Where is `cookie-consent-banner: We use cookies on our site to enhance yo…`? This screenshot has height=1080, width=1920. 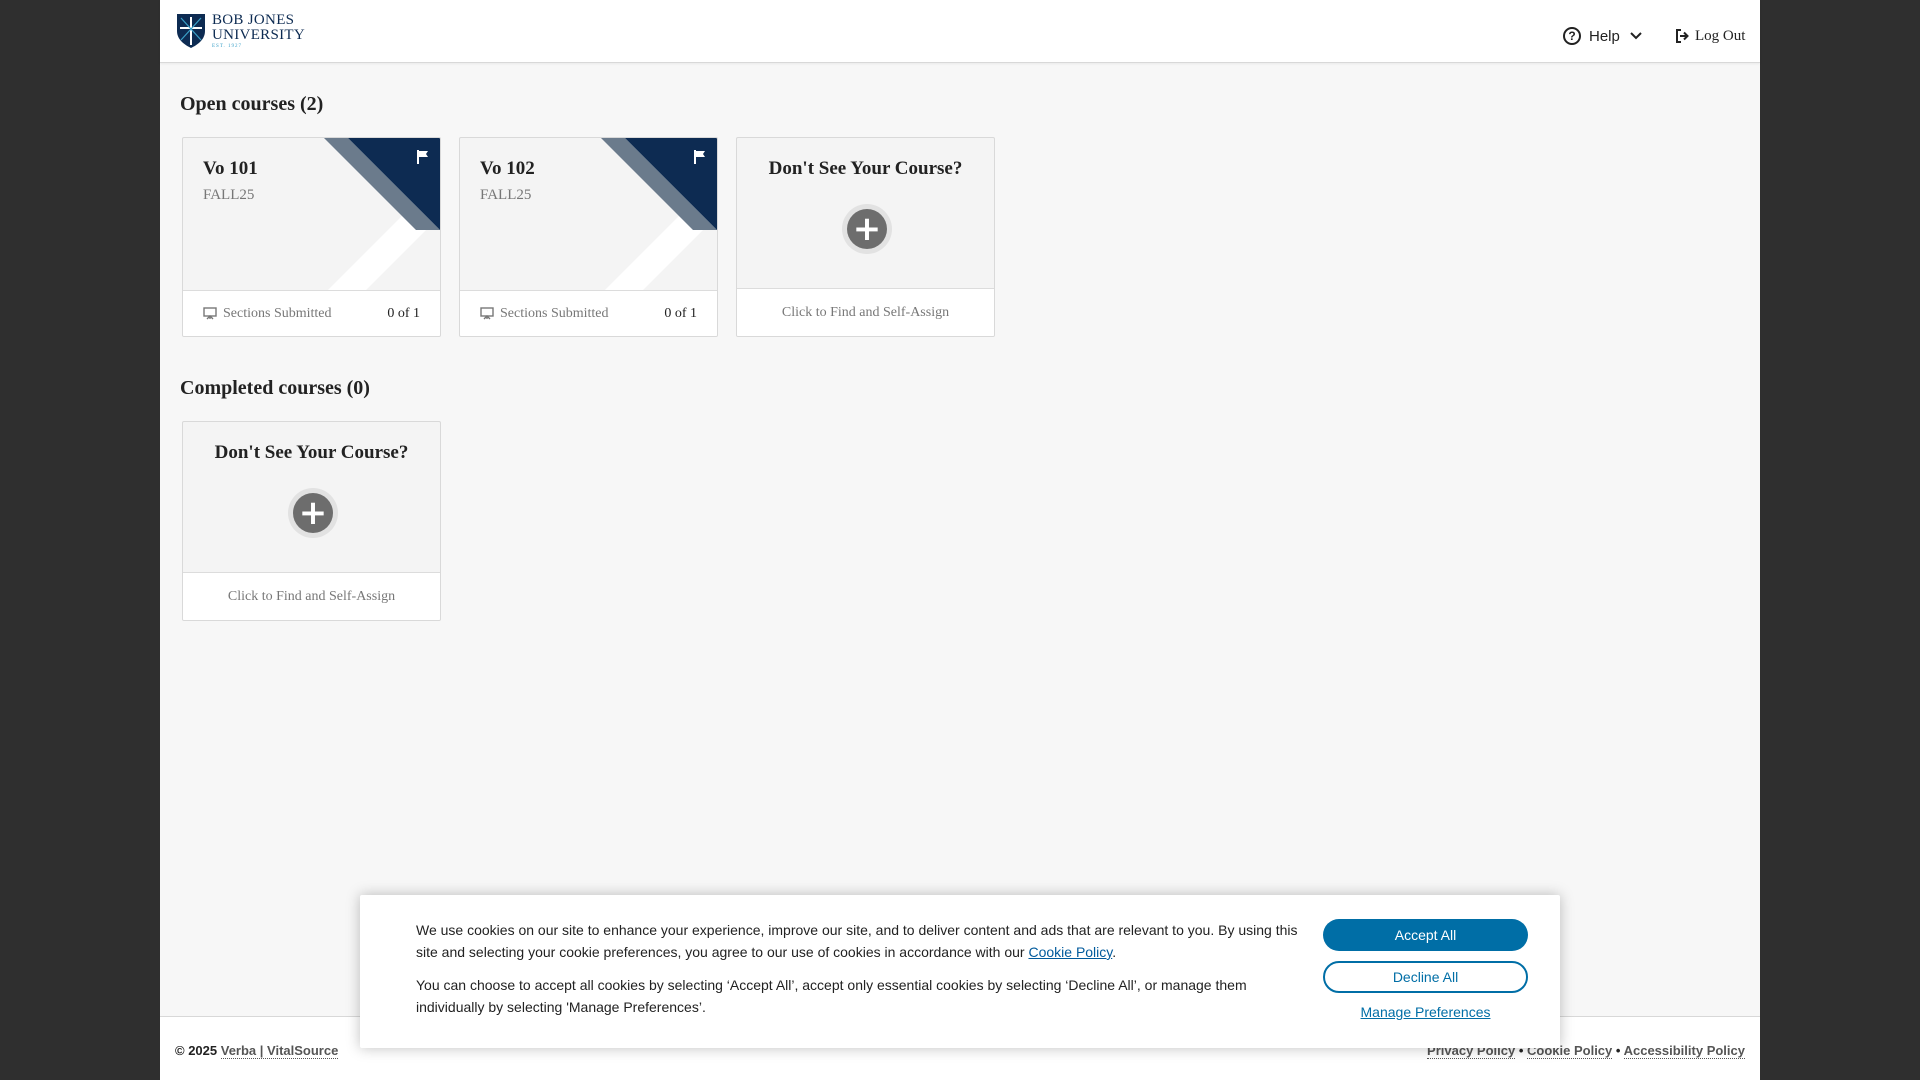
cookie-consent-banner: We use cookies on our site to enhance yo… is located at coordinates (960, 971).